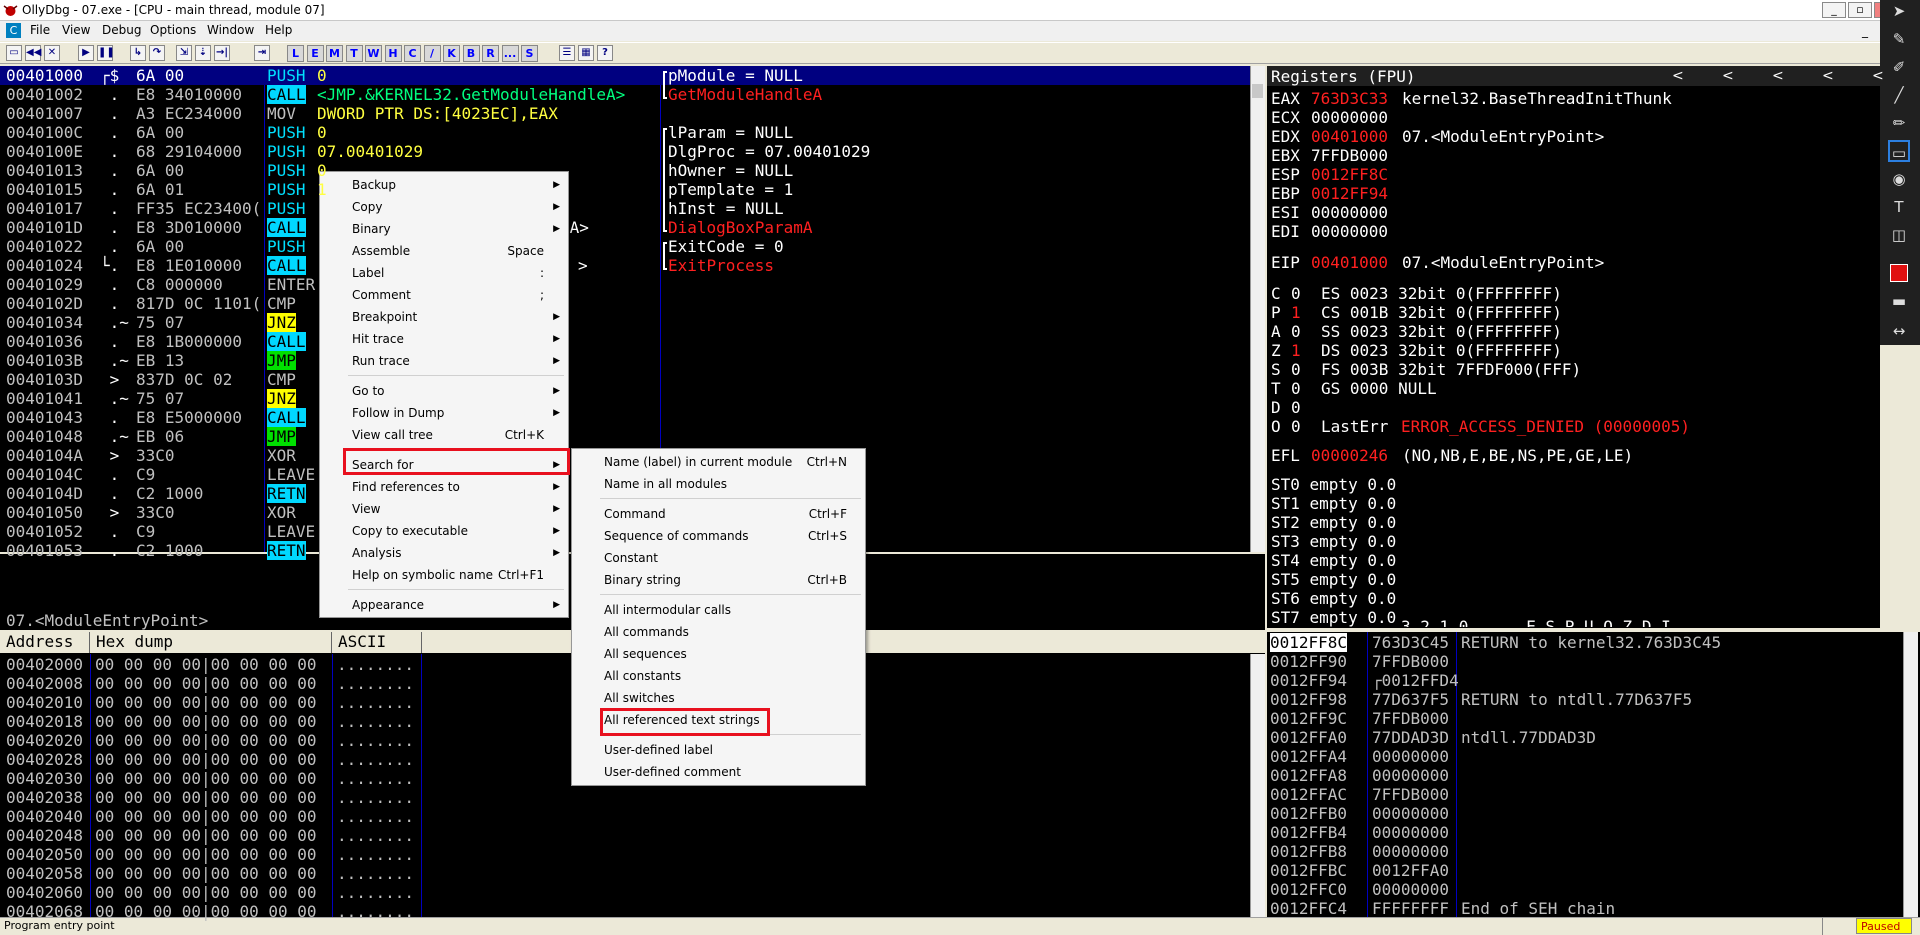  I want to click on toolbar-letter-button: C, so click(412, 53).